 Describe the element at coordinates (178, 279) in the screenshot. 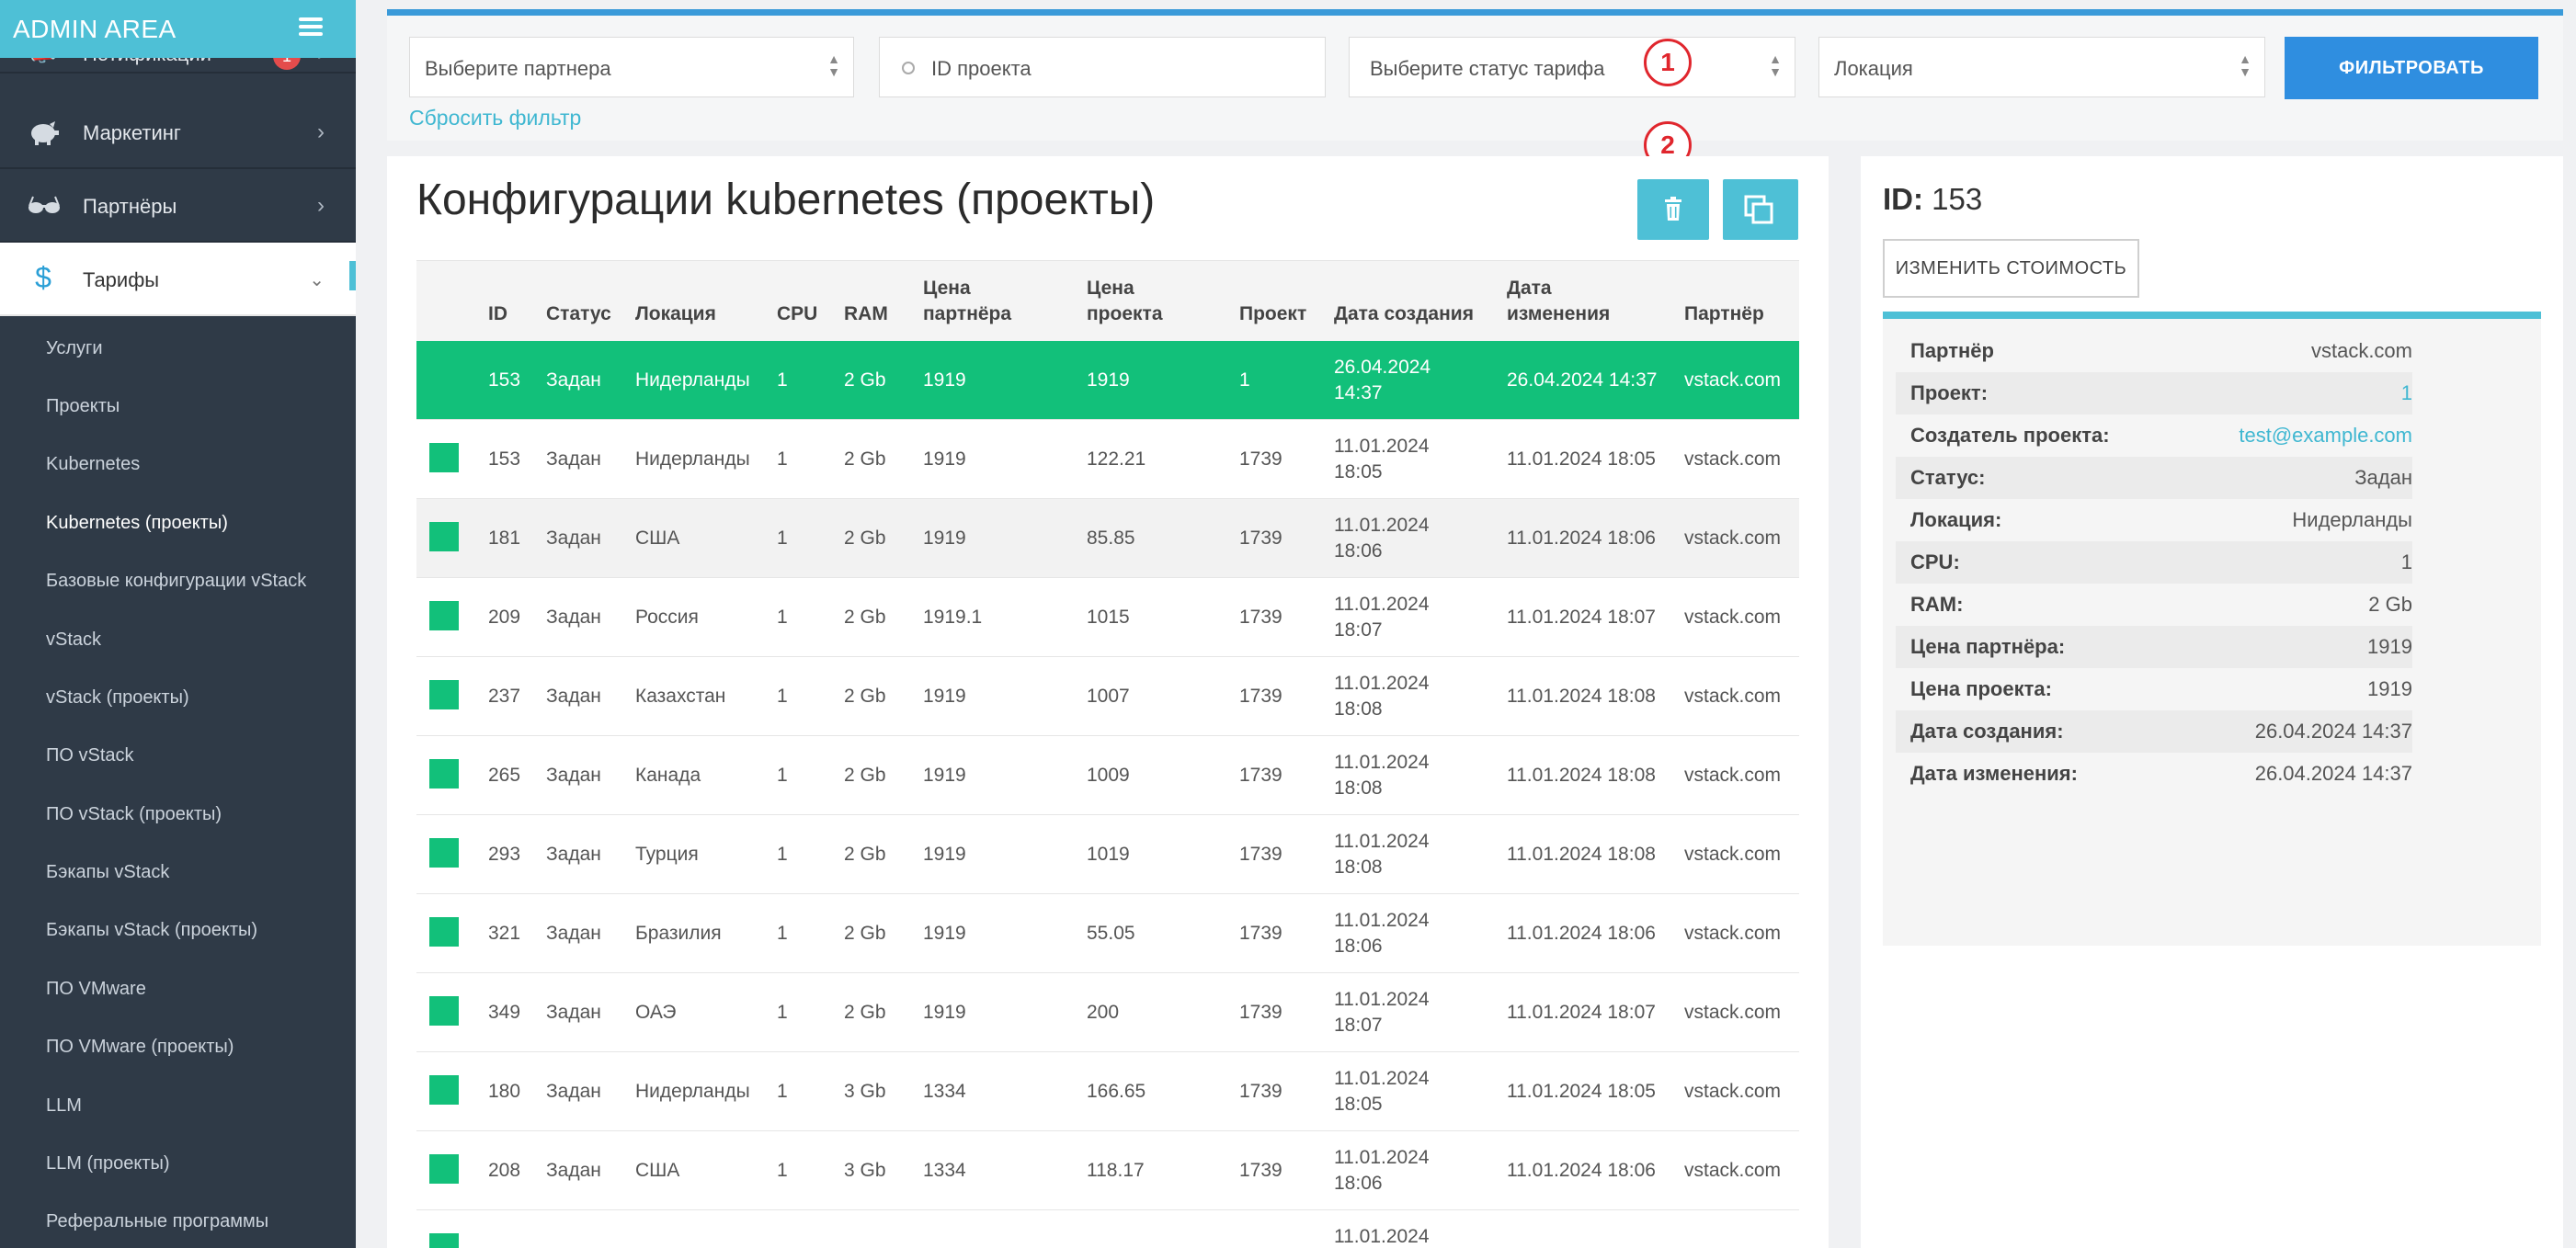

I see `sidebar-item-tariffs: $ Тарифы ⌄` at that location.